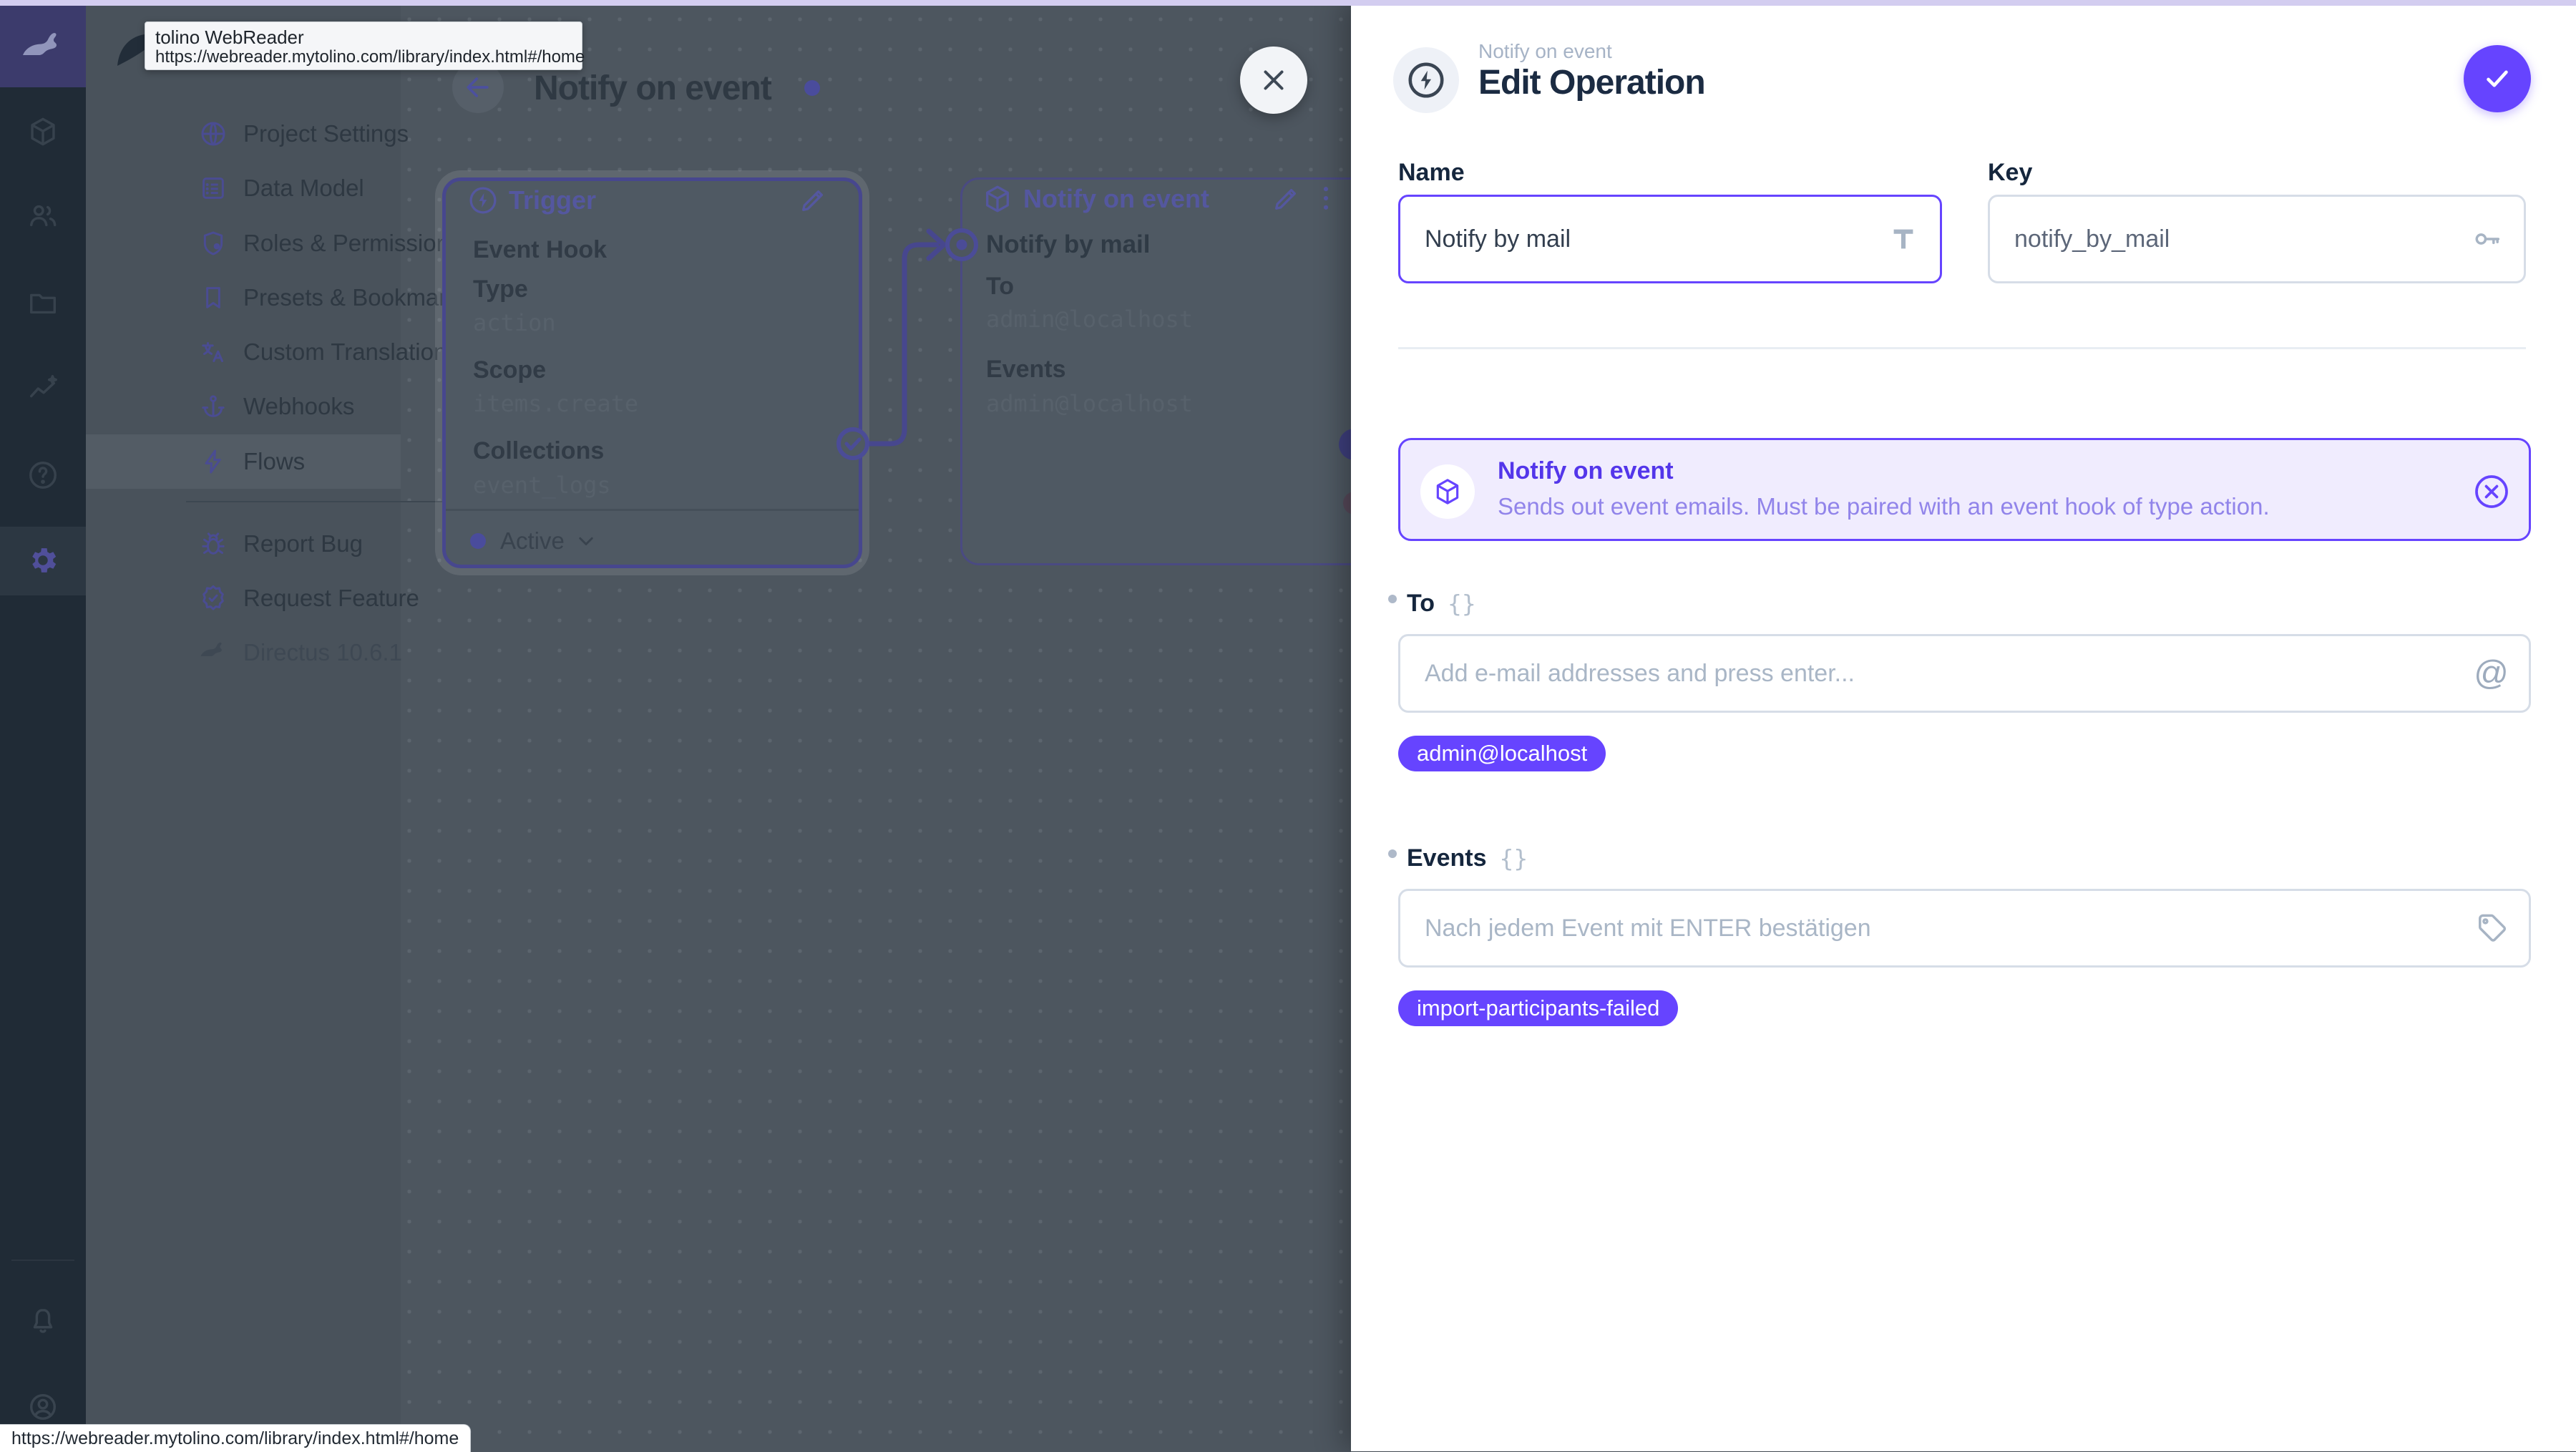 This screenshot has width=2576, height=1452. I want to click on sidebar-item-data-model: Data Model, so click(243, 188).